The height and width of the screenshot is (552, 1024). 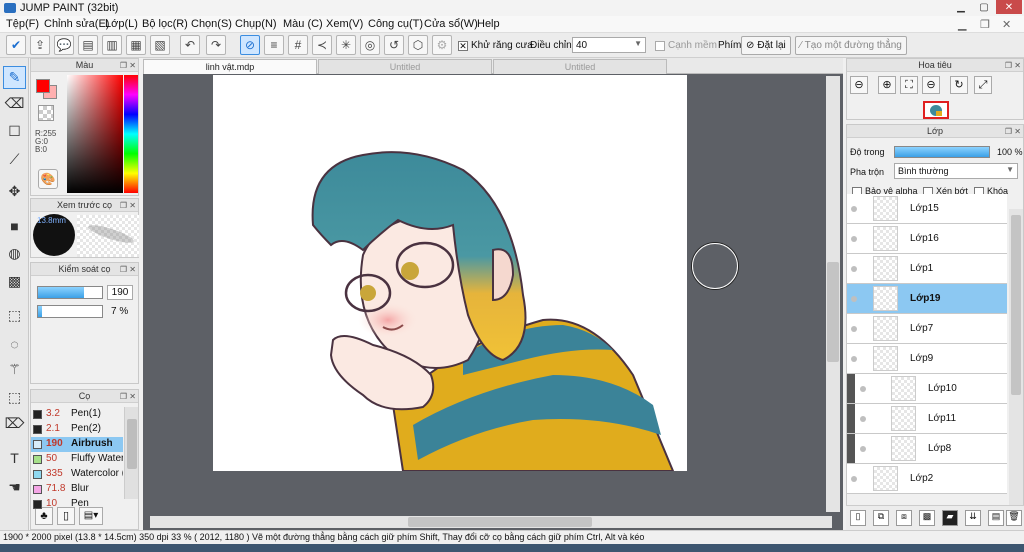 I want to click on layer-row: Lớp2, so click(x=927, y=479).